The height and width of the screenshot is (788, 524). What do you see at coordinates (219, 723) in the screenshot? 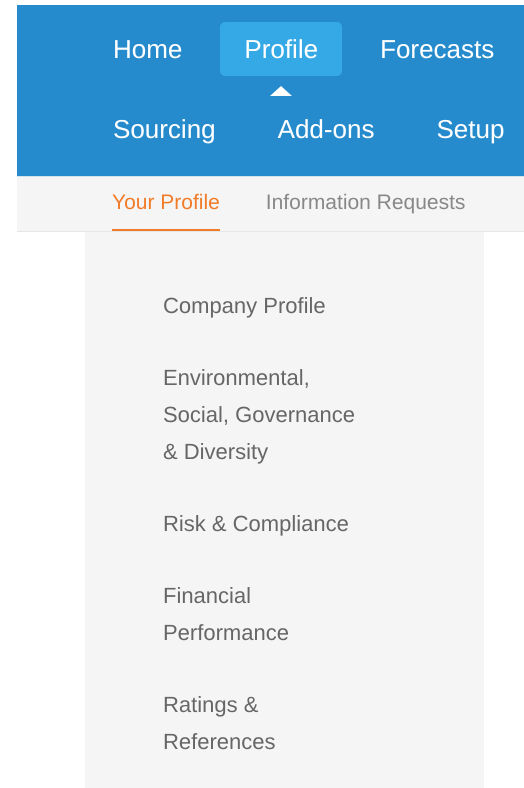
I see `sidebar-link: Ratings & References` at bounding box center [219, 723].